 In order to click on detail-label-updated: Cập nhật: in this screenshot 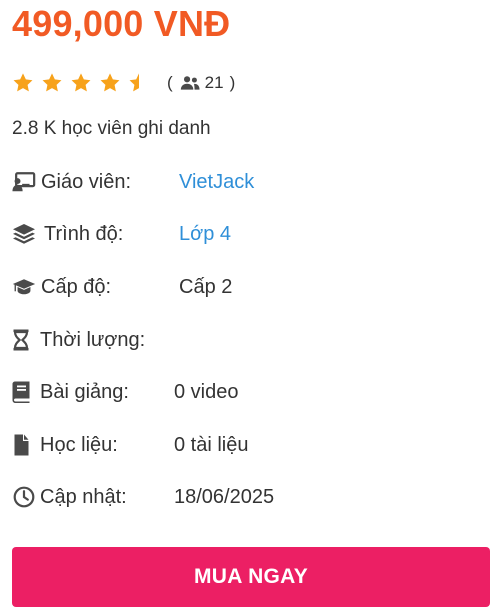, I will do `click(83, 496)`.